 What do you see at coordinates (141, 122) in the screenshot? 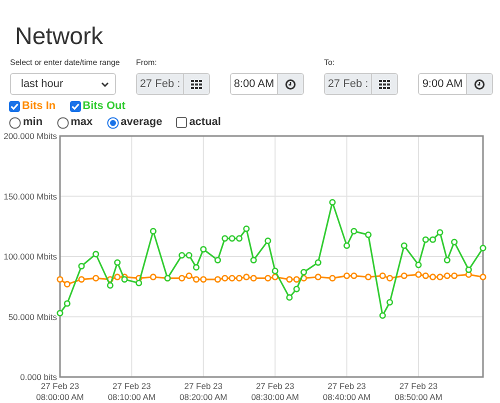
I see `option-label: average` at bounding box center [141, 122].